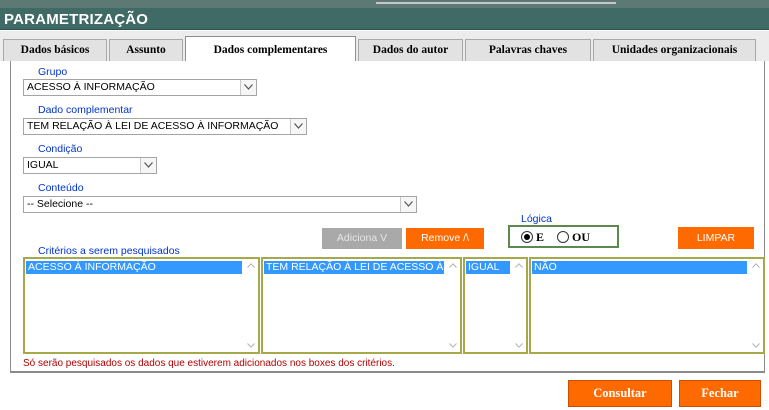 This screenshot has height=410, width=769. What do you see at coordinates (141, 305) in the screenshot?
I see `criterios-grupo-list: ACESSO À INFORMAÇÃO` at bounding box center [141, 305].